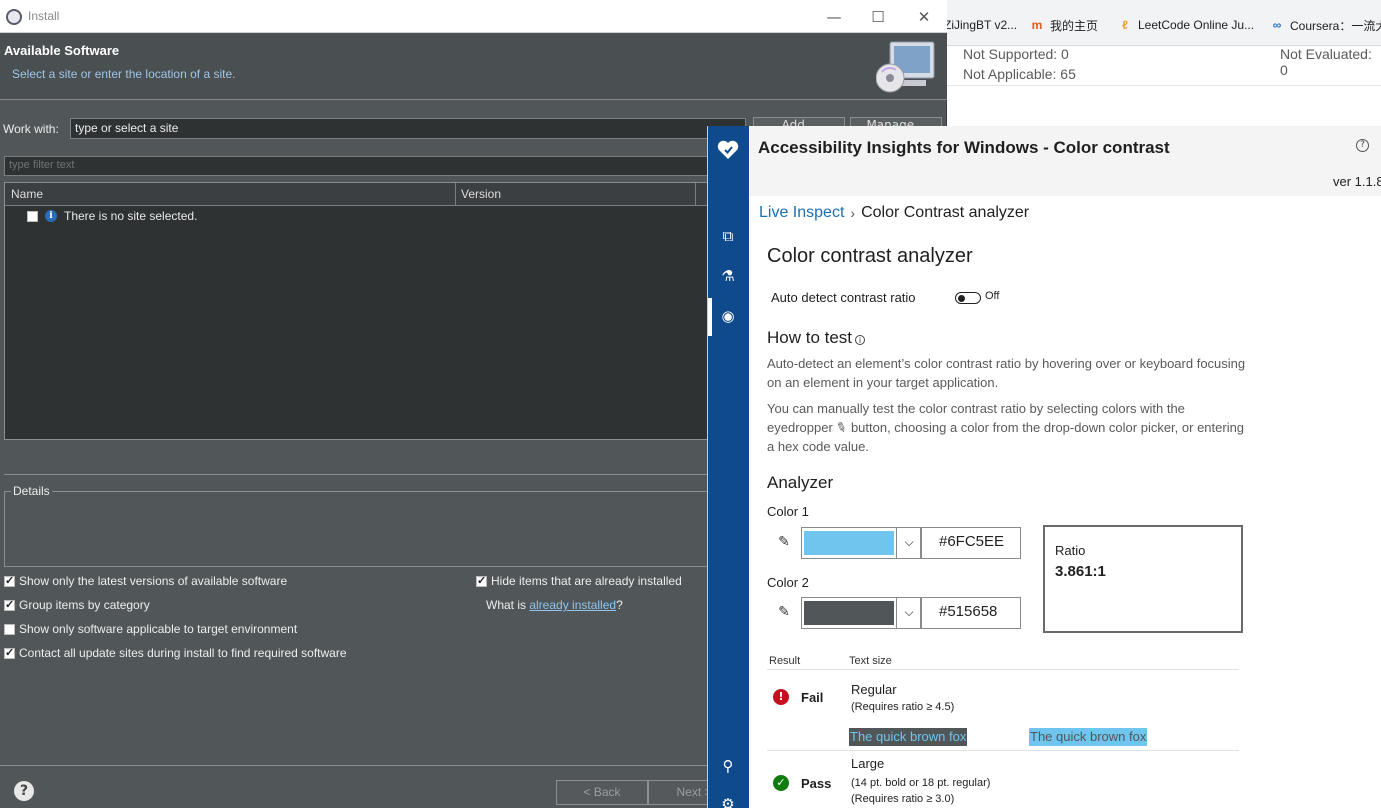 The height and width of the screenshot is (808, 1381). I want to click on analyzer-heading: Analyzer, so click(800, 482).